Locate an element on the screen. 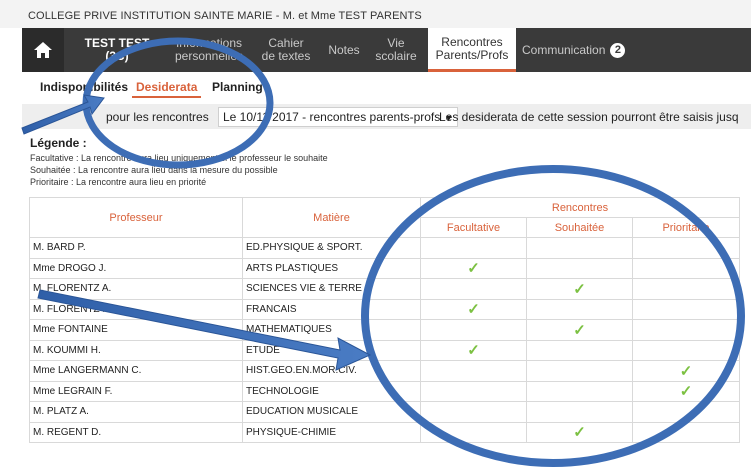 This screenshot has width=751, height=475. session-selected-value: Le 10/11/2017 - rencontres parents-profs is located at coordinates (332, 117).